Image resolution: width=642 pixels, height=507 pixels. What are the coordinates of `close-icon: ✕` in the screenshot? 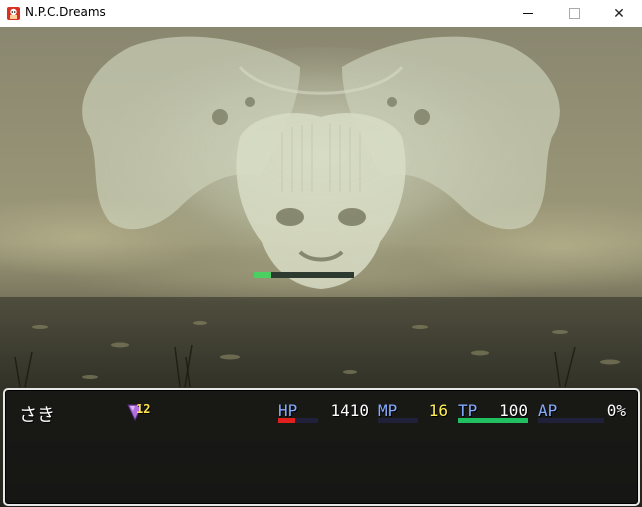 It's located at (619, 13).